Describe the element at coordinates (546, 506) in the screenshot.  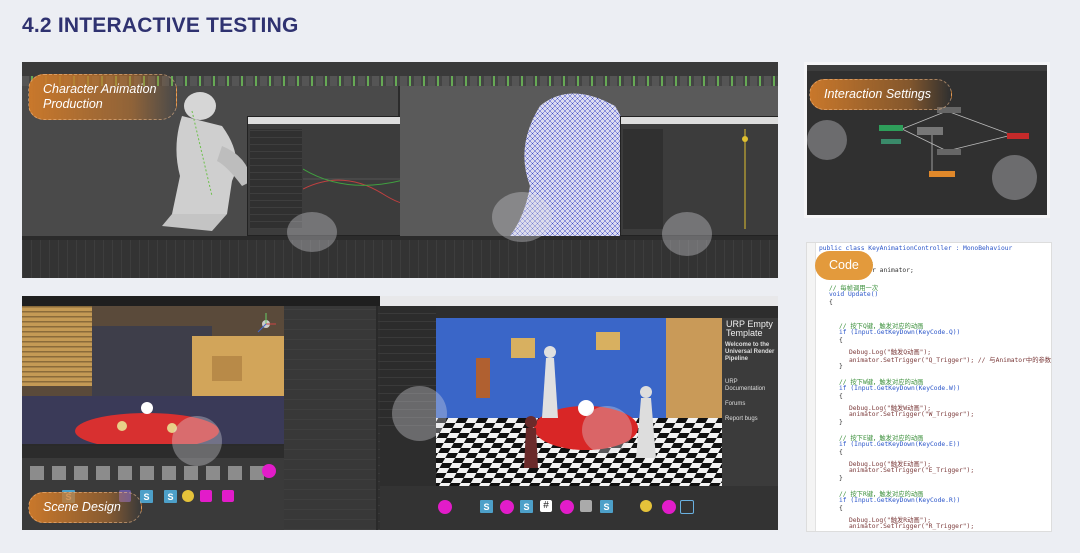
I see `hash-icon: #` at that location.